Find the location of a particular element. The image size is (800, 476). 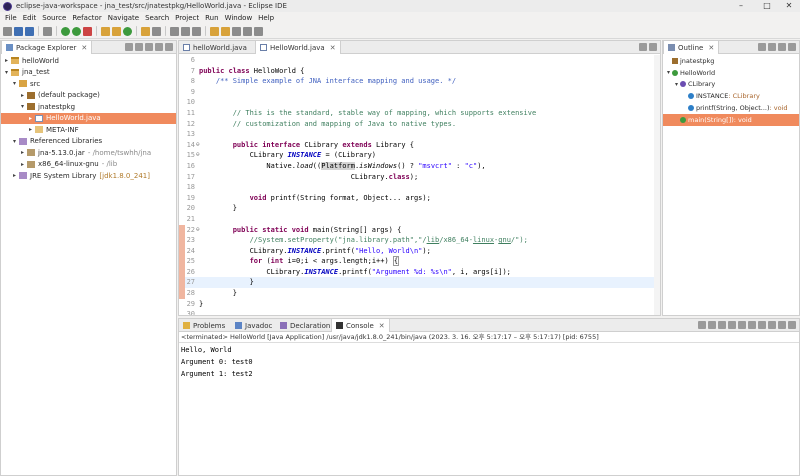

close-button: ✕ is located at coordinates (789, 6).